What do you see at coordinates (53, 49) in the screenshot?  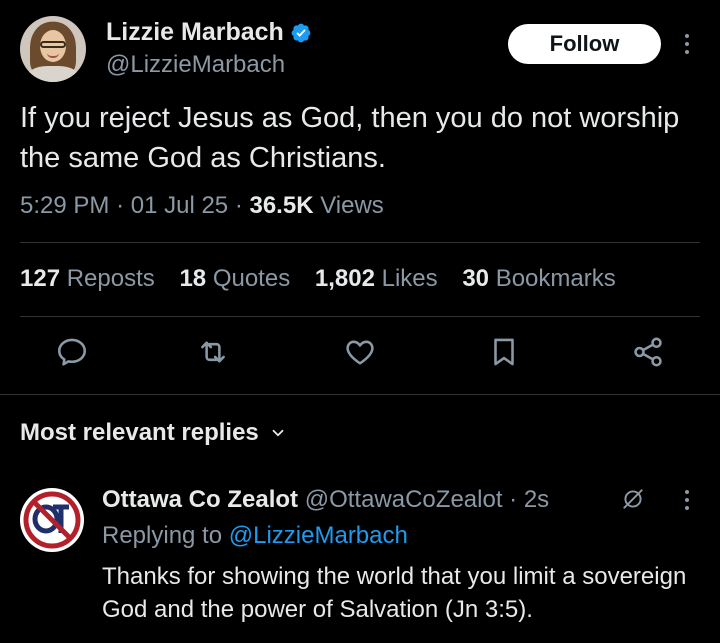 I see `author-avatar` at bounding box center [53, 49].